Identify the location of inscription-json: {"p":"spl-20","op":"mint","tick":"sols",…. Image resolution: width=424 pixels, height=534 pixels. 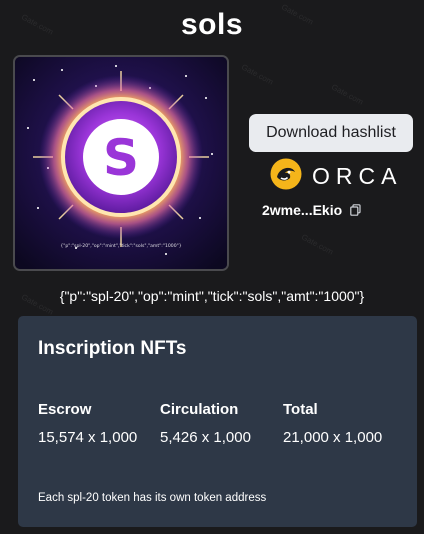
(212, 296).